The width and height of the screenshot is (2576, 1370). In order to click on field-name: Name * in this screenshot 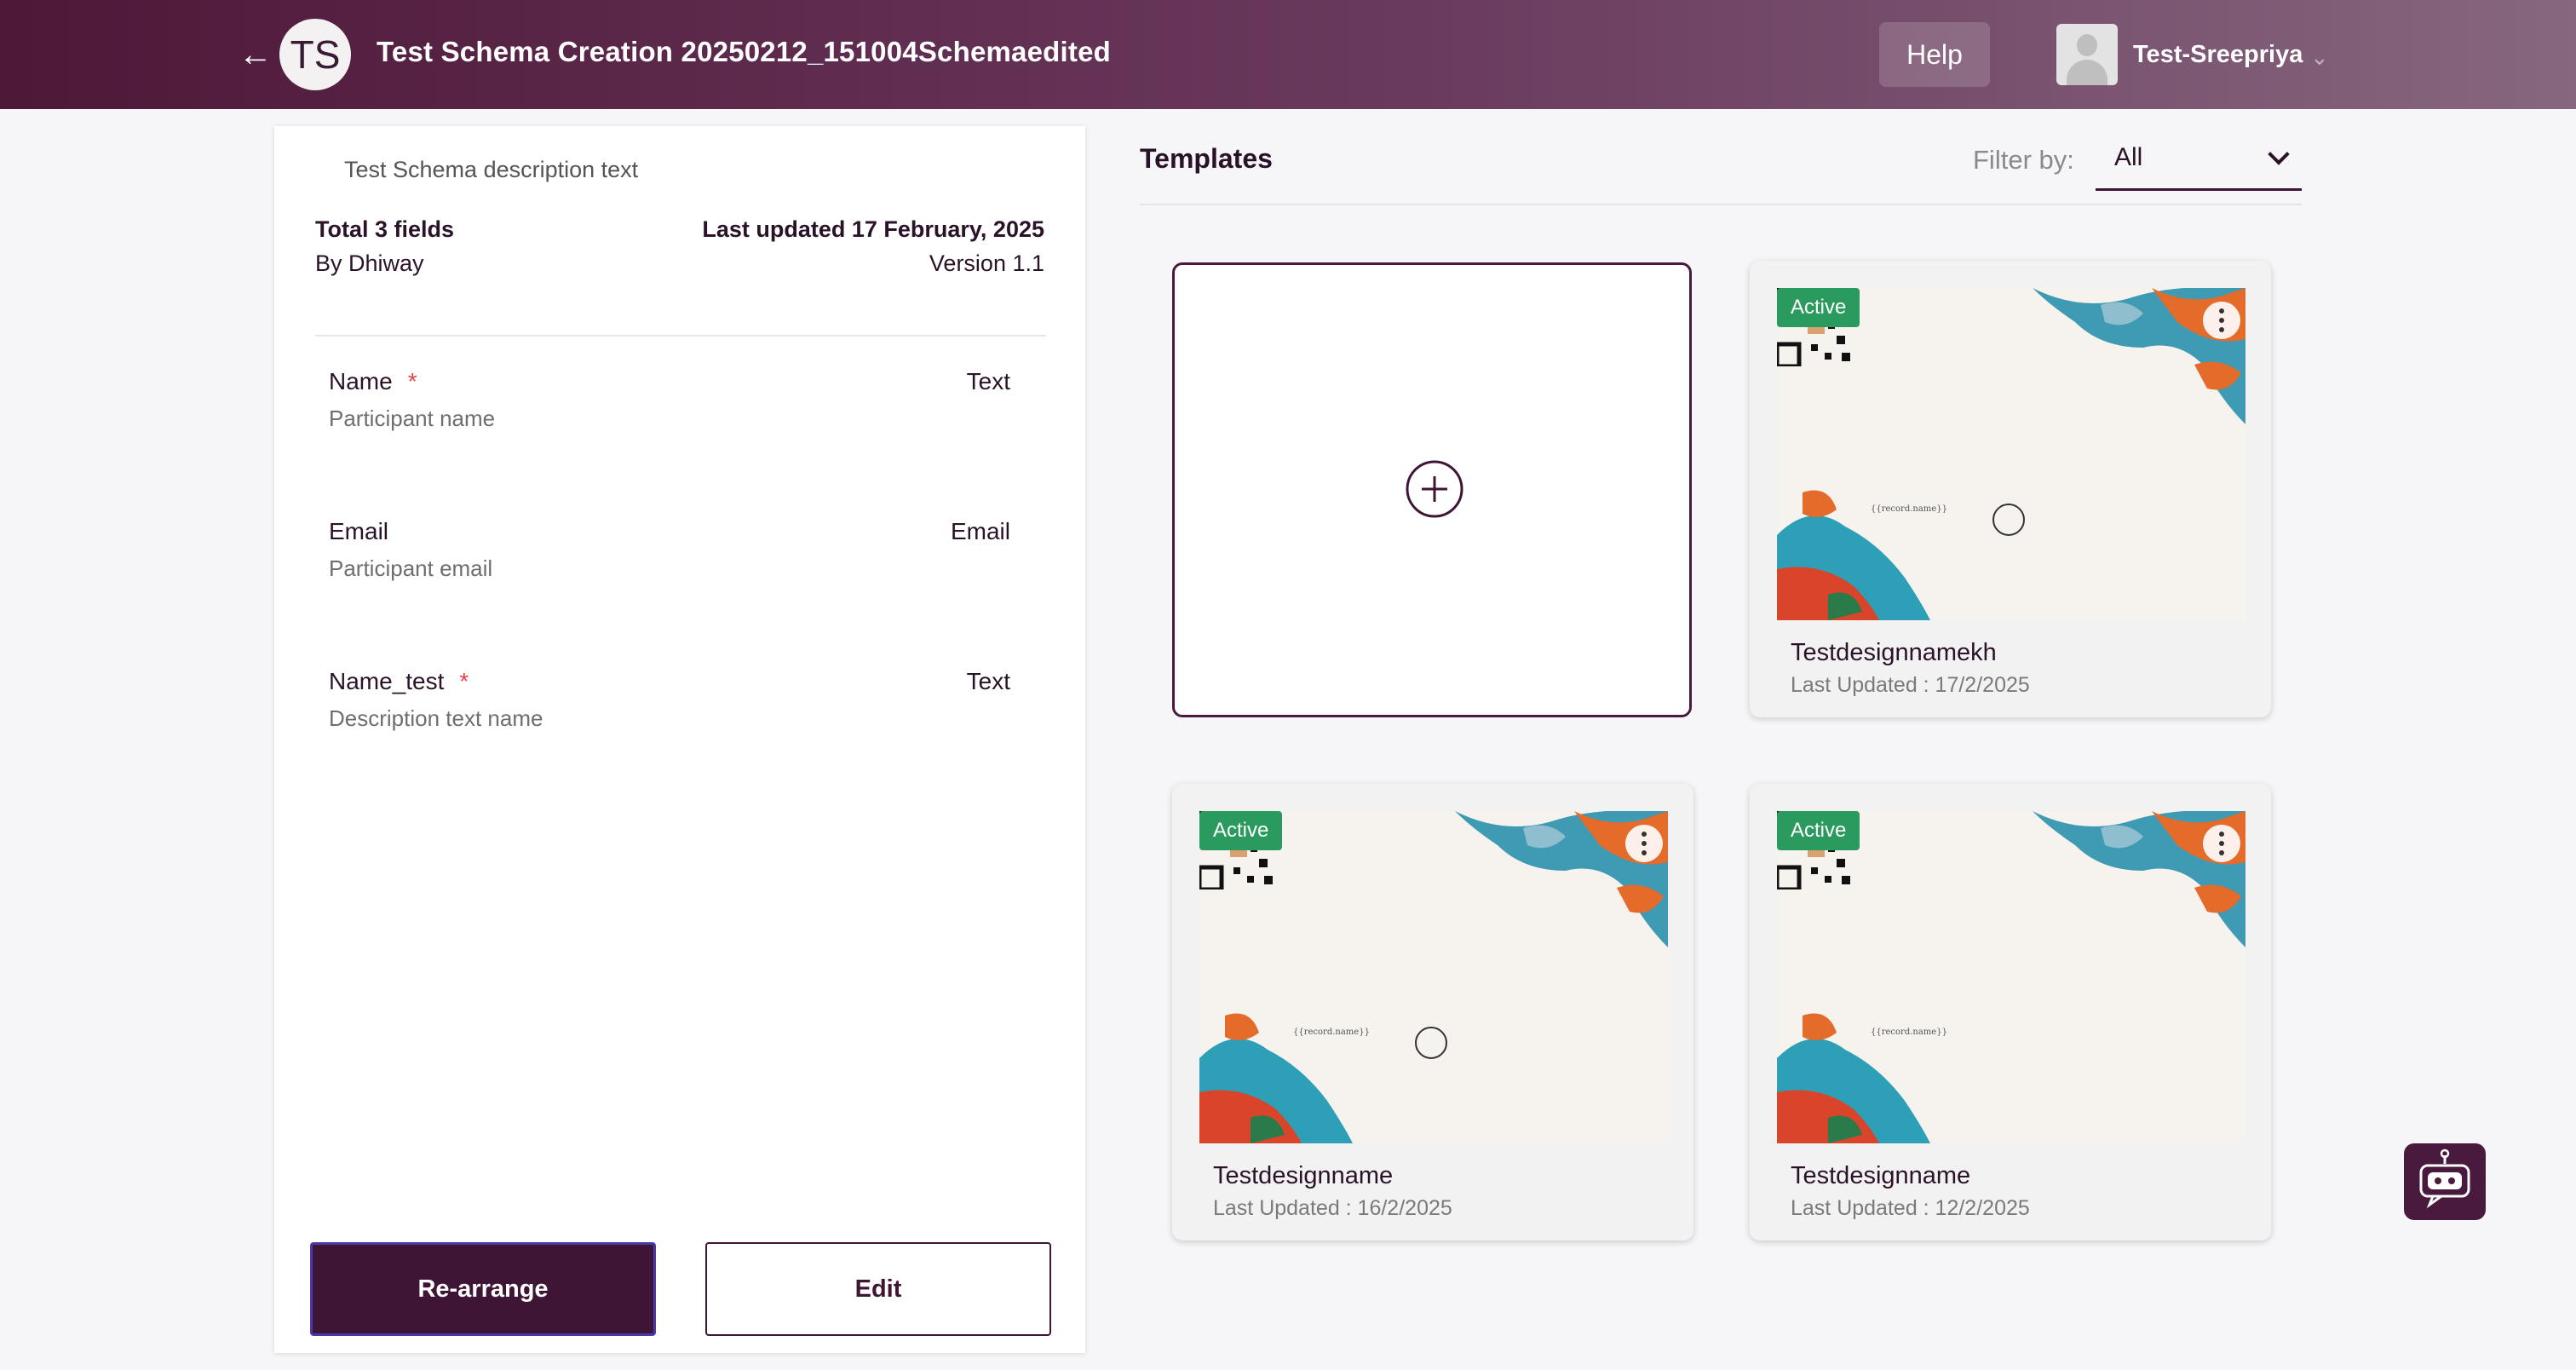, I will do `click(373, 382)`.